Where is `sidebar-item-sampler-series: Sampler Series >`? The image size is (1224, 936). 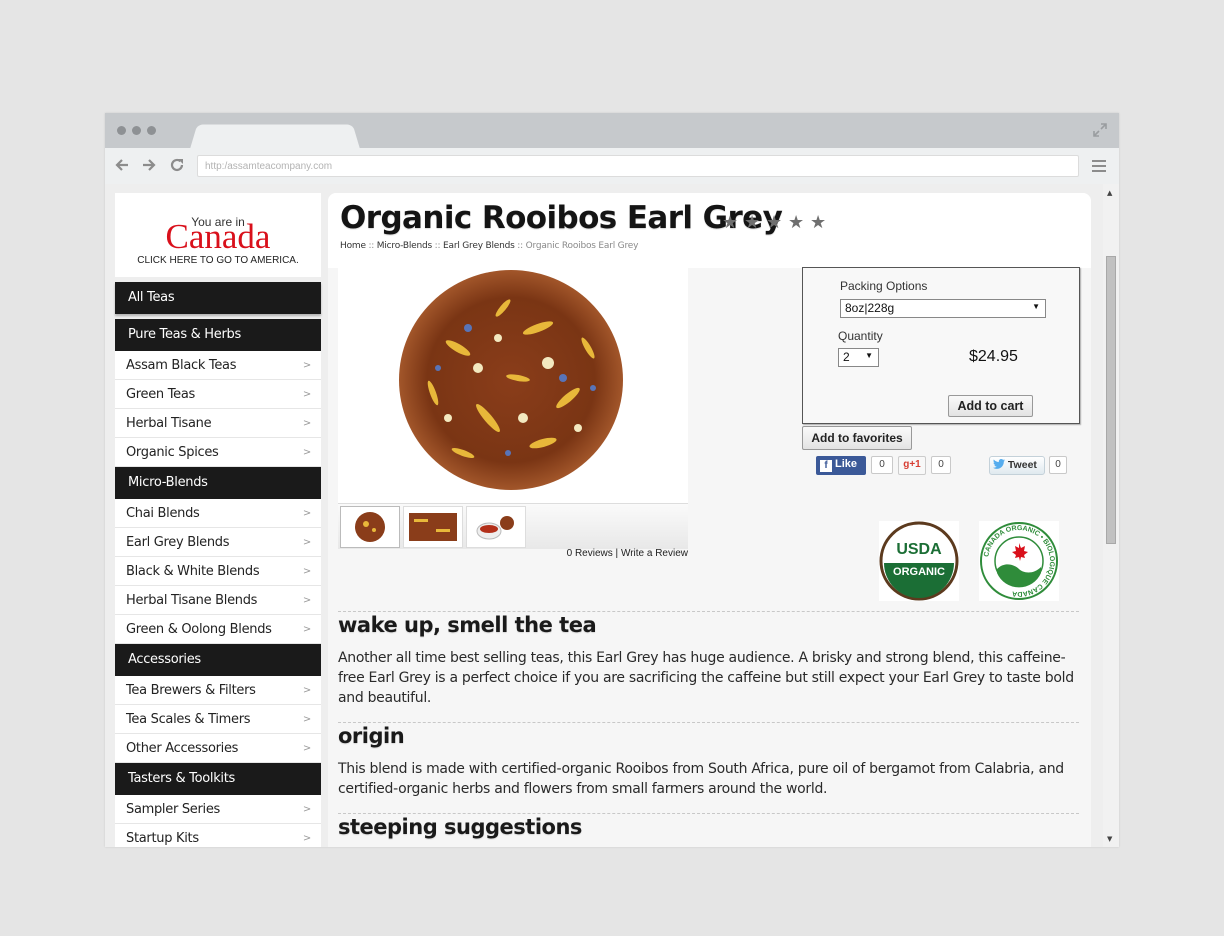 sidebar-item-sampler-series: Sampler Series > is located at coordinates (218, 809).